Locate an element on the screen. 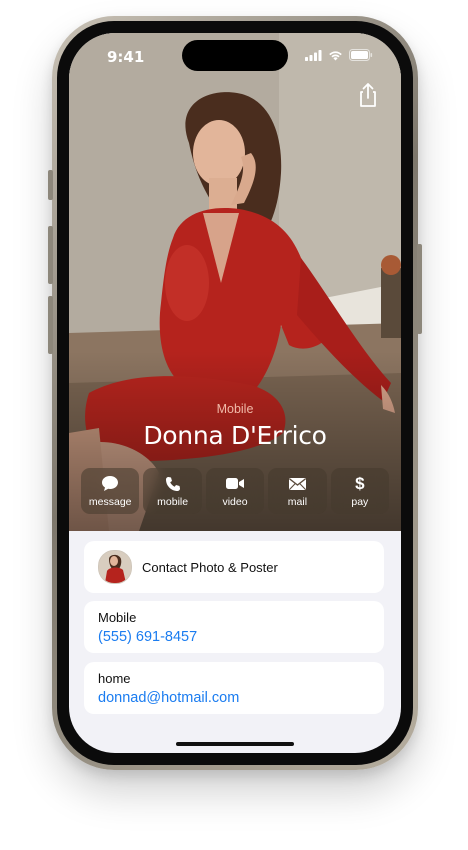  volume-down-button is located at coordinates (50, 325).